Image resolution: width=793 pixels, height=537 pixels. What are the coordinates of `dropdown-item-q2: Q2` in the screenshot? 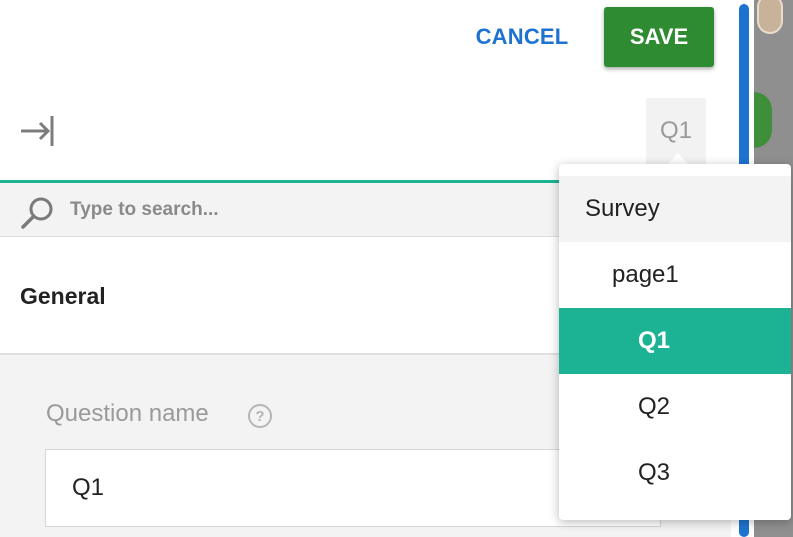 It's located at (675, 407).